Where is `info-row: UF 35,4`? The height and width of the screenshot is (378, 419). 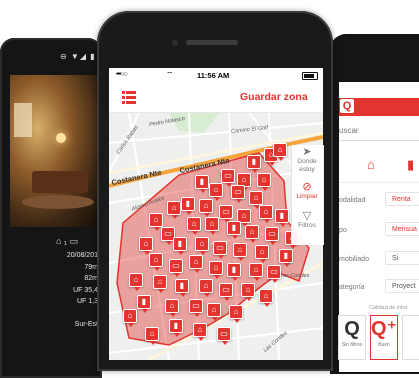
info-row: UF 35,4 is located at coordinates (85, 290).